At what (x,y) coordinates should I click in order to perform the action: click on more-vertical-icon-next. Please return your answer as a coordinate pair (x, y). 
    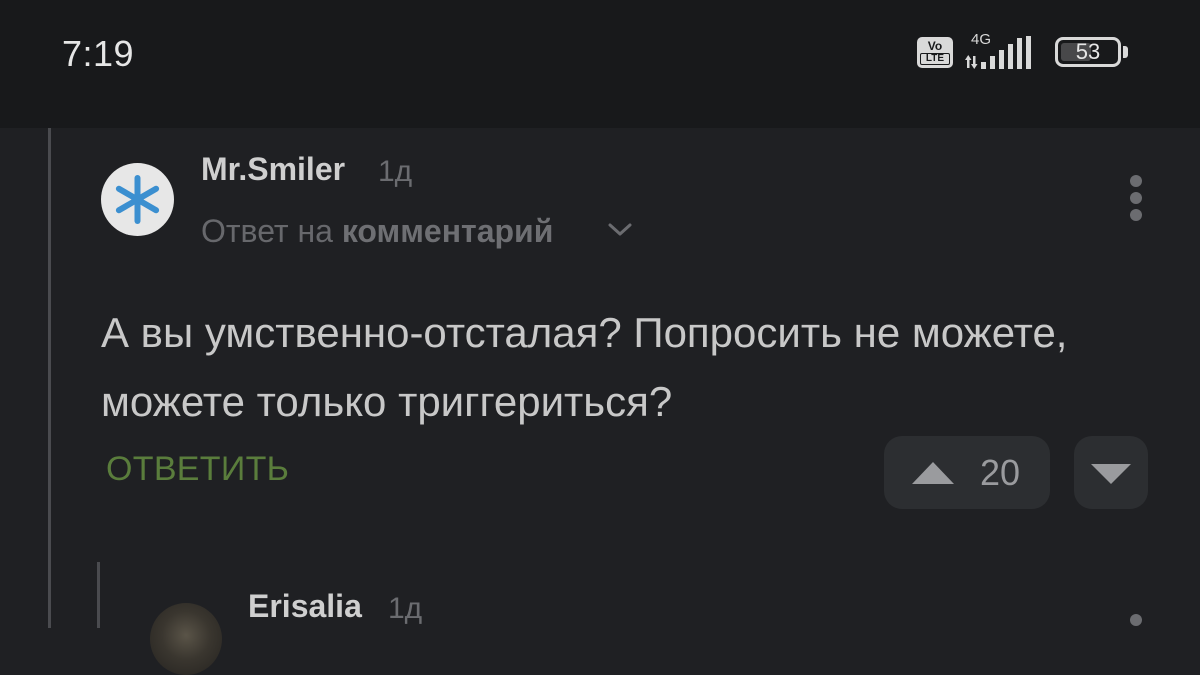
    Looking at the image, I should click on (1136, 624).